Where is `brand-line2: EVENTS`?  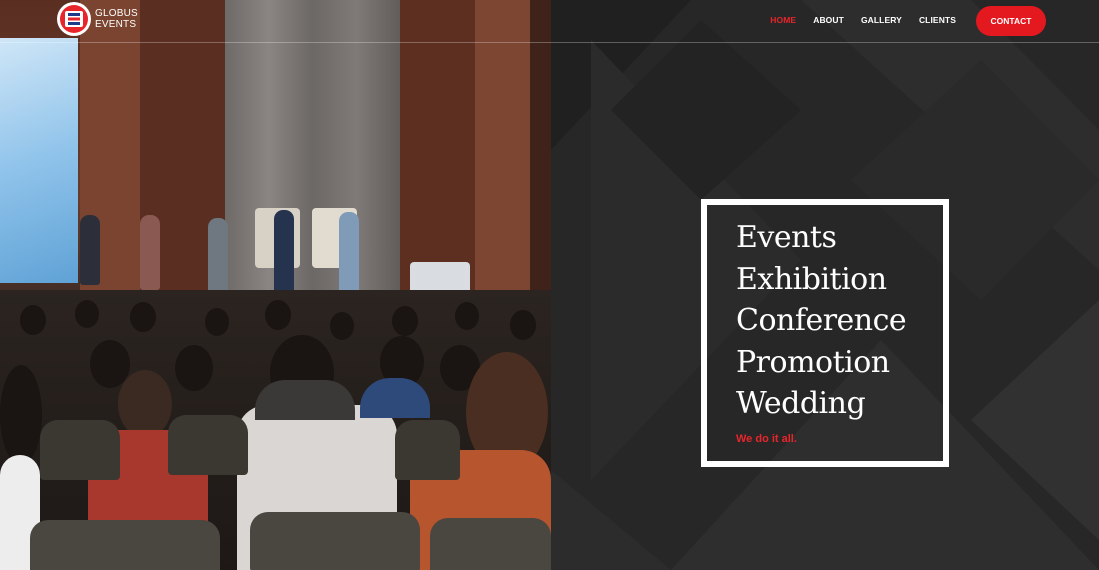
brand-line2: EVENTS is located at coordinates (116, 24).